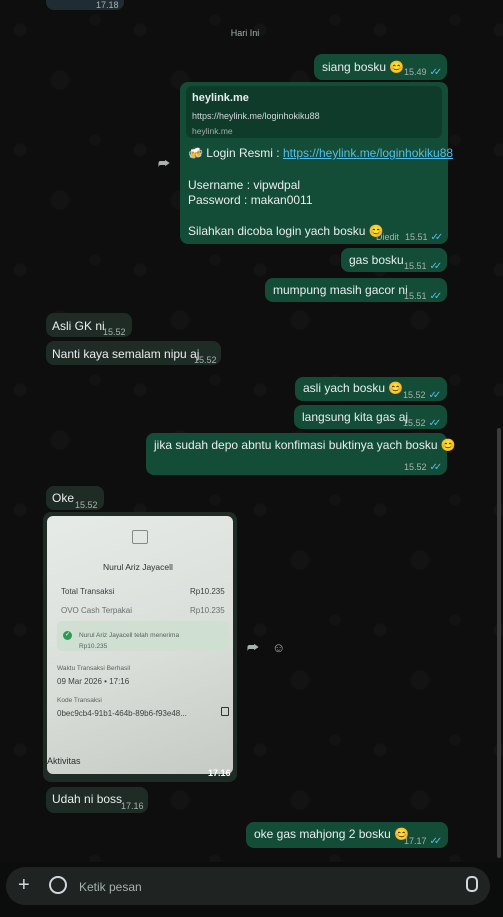 The image size is (503, 917). What do you see at coordinates (220, 98) in the screenshot?
I see `preview-title: heylink.me` at bounding box center [220, 98].